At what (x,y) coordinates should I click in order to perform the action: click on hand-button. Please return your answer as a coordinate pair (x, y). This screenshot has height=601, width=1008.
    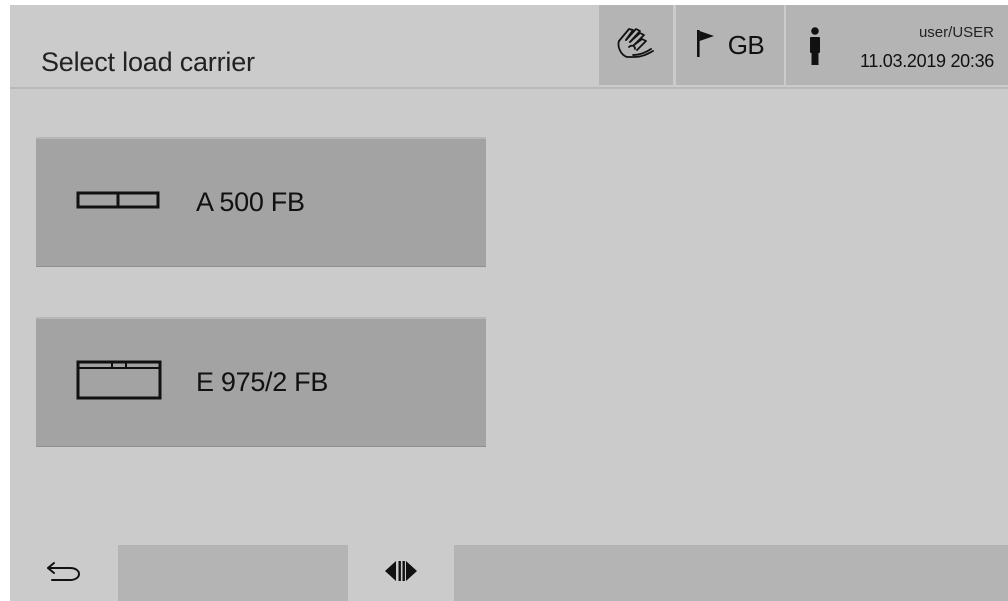
    Looking at the image, I should click on (636, 45).